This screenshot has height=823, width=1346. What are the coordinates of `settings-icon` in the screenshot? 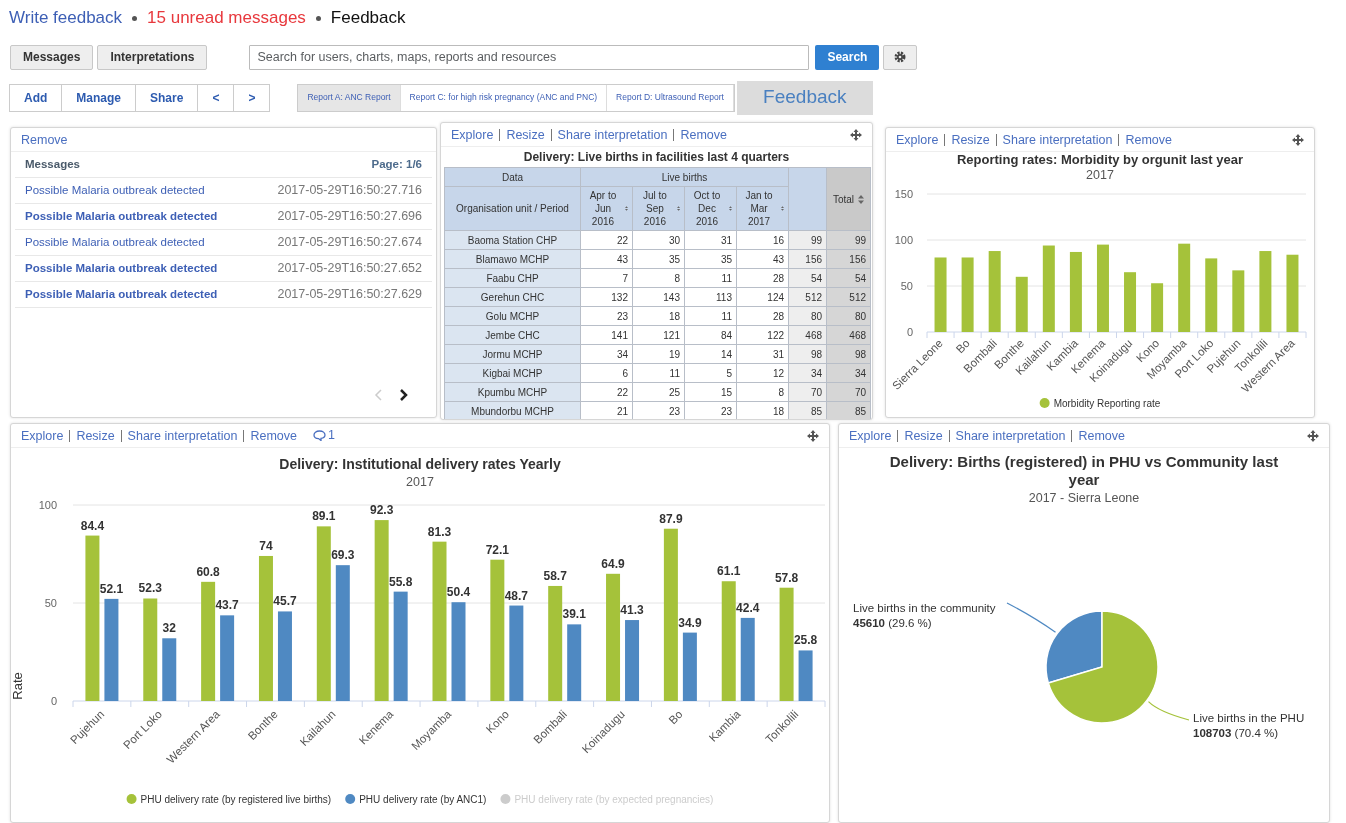 It's located at (900, 57).